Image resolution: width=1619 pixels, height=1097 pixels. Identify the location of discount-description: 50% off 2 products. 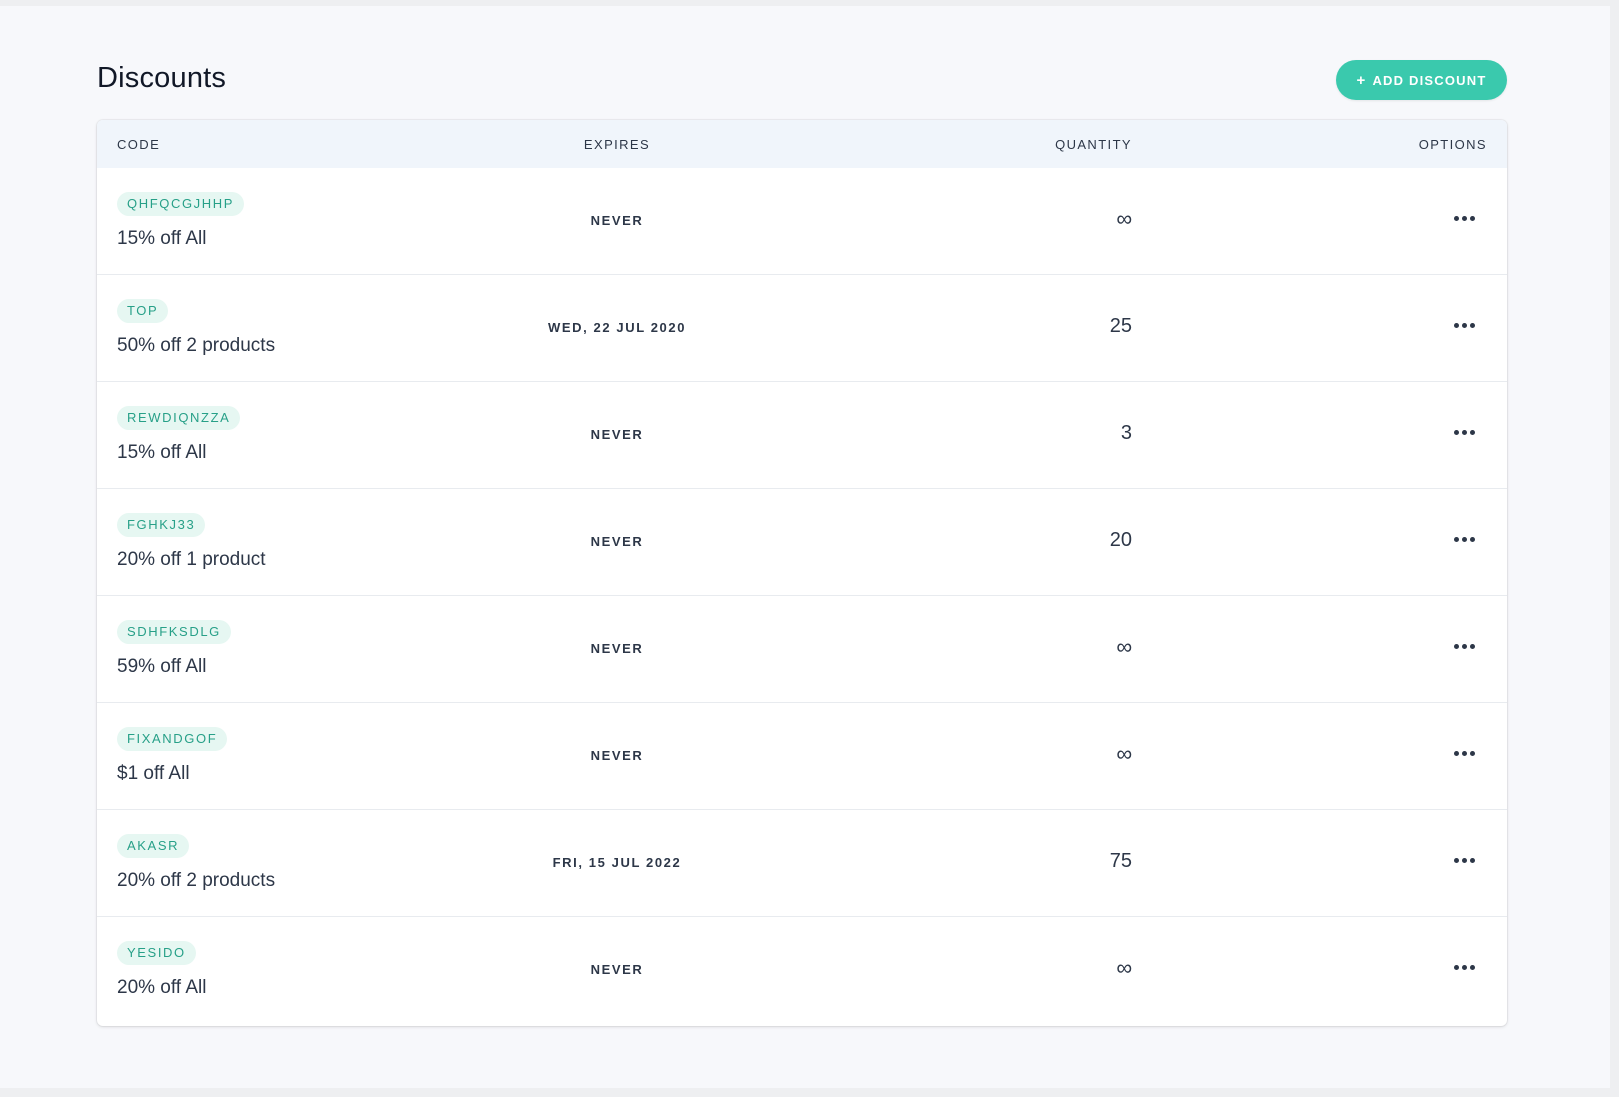
(196, 345).